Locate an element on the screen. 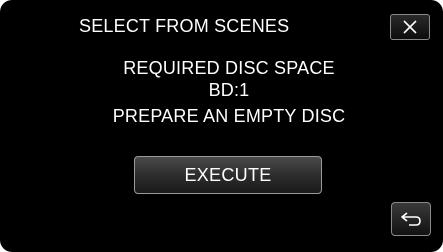  close-button is located at coordinates (410, 27).